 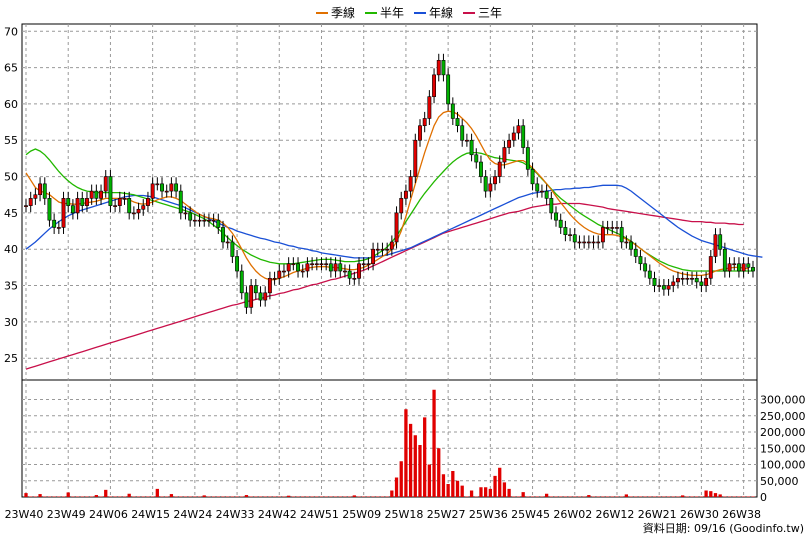 I want to click on x-tick-label: 26W12, so click(x=615, y=514).